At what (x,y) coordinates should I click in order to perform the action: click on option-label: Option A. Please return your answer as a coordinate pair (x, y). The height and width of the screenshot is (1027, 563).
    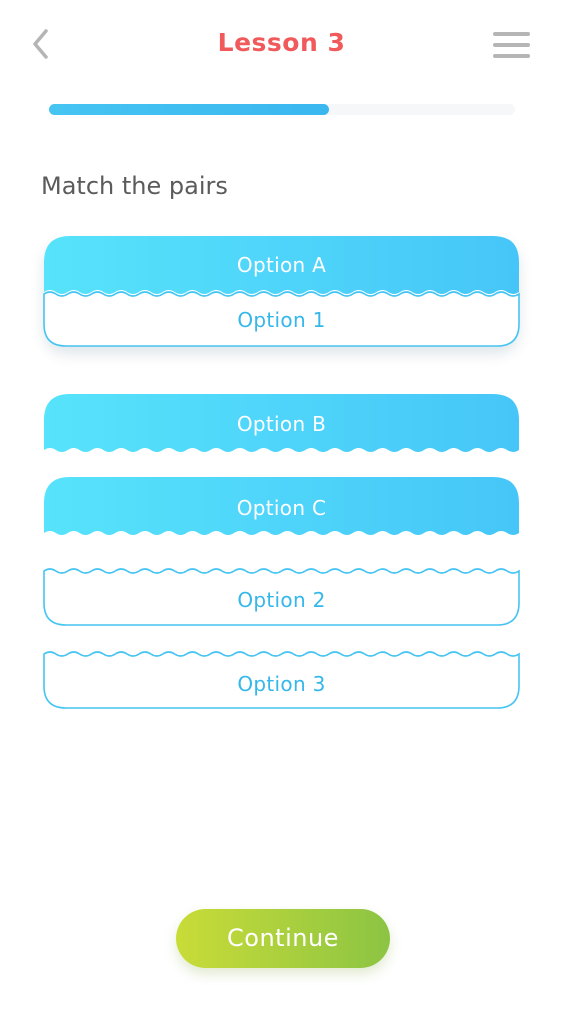
    Looking at the image, I should click on (281, 265).